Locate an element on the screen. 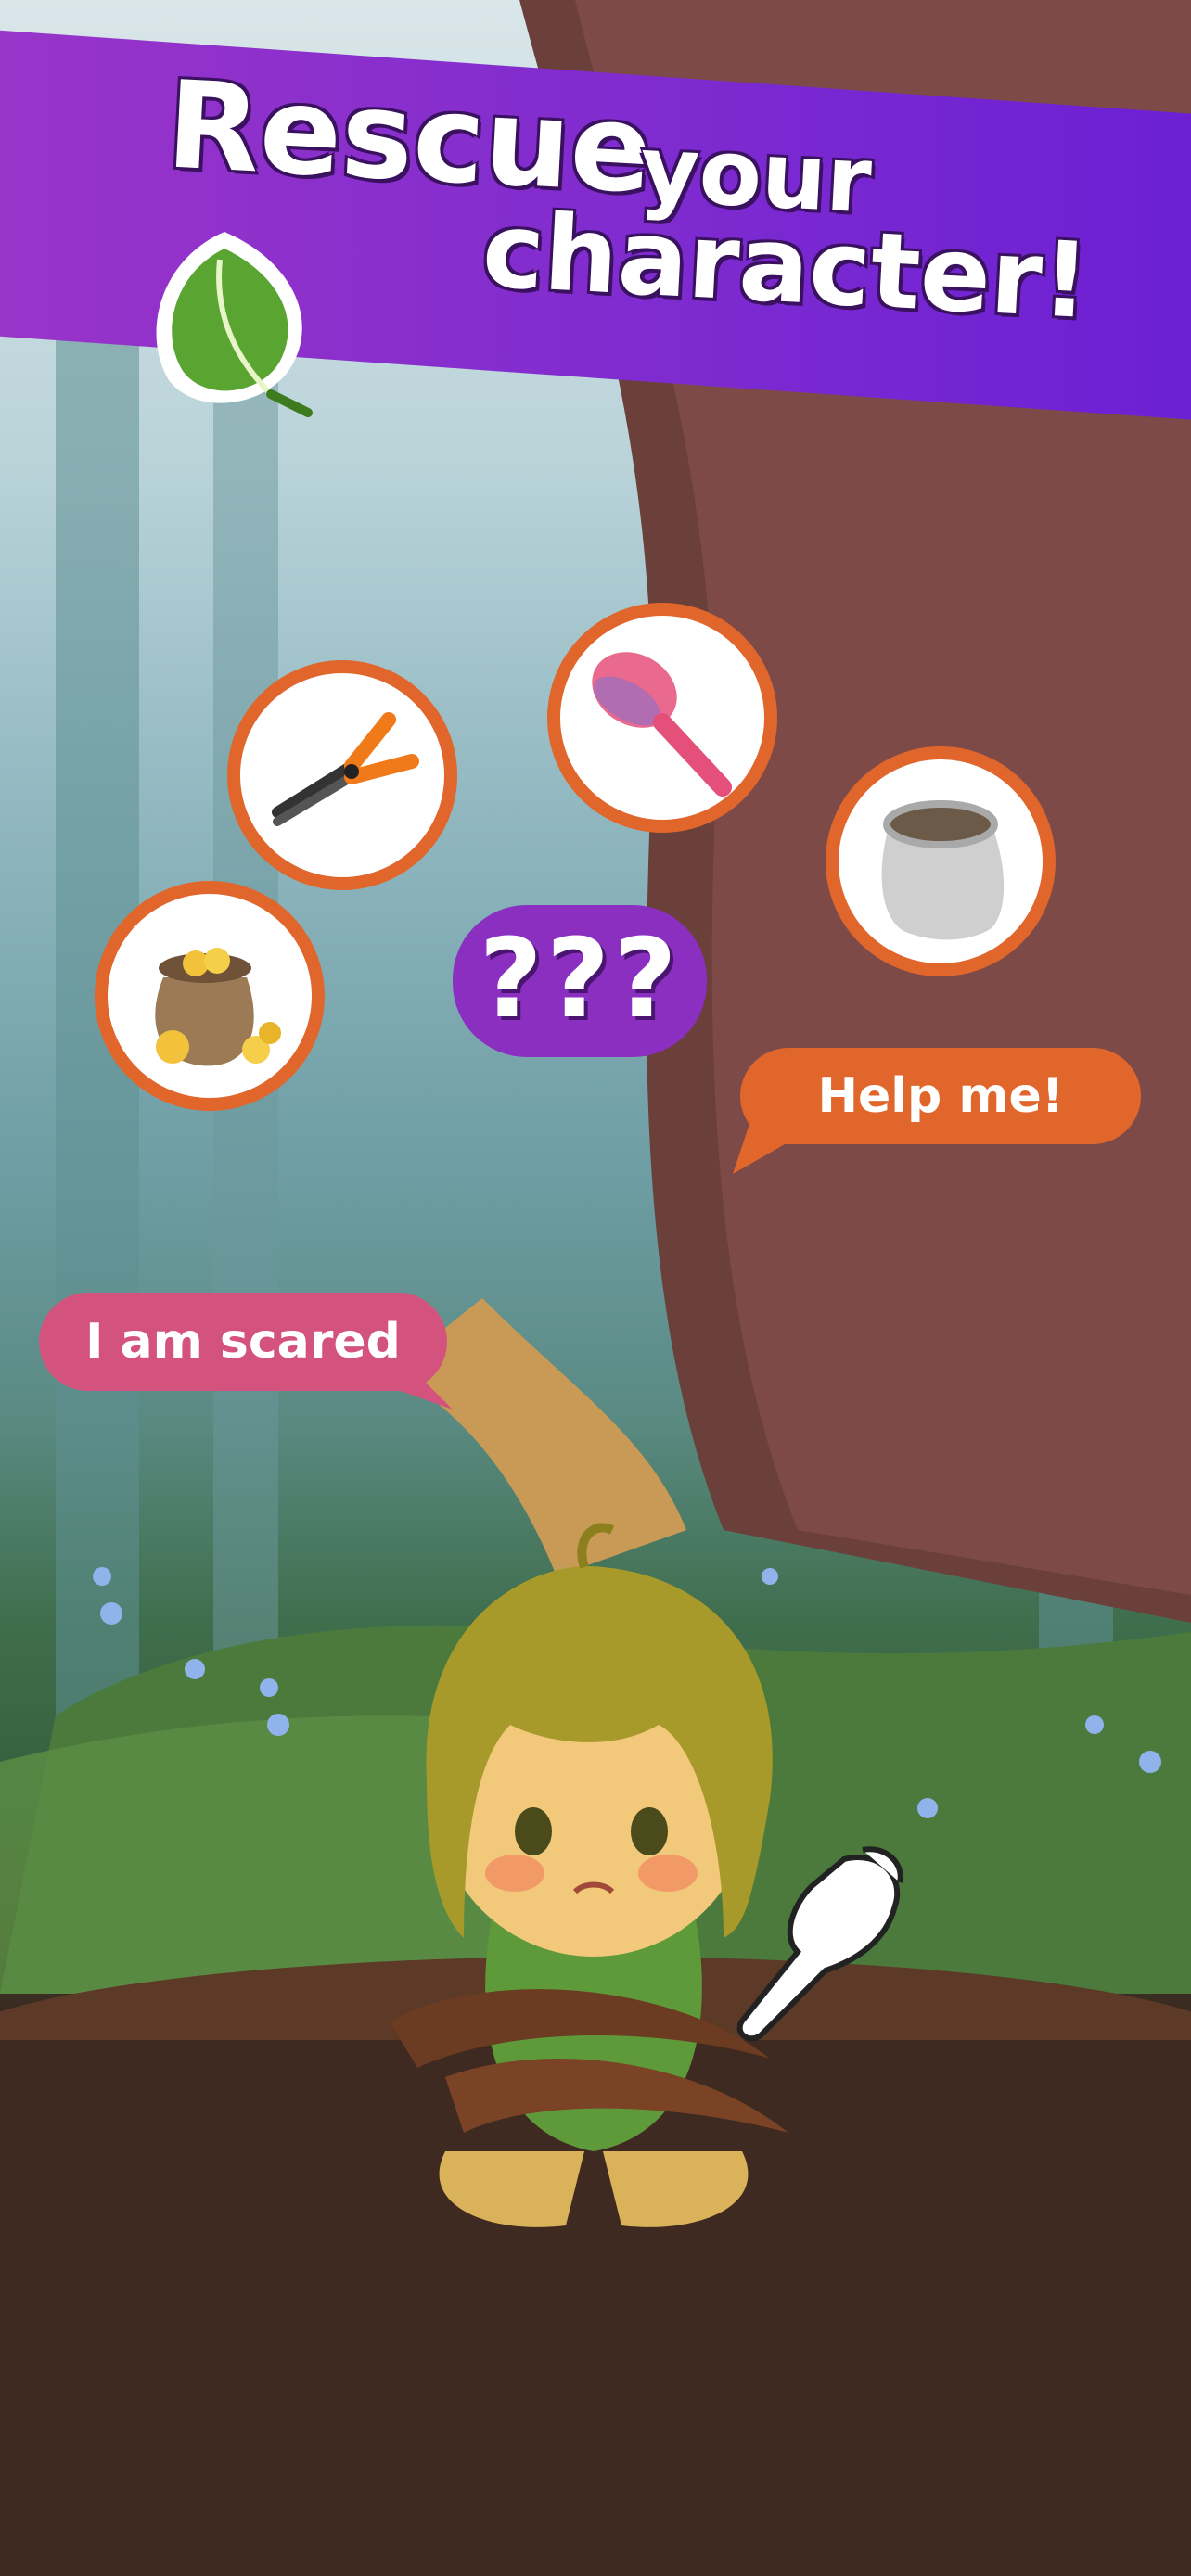  empty-sack-icon is located at coordinates (943, 870).